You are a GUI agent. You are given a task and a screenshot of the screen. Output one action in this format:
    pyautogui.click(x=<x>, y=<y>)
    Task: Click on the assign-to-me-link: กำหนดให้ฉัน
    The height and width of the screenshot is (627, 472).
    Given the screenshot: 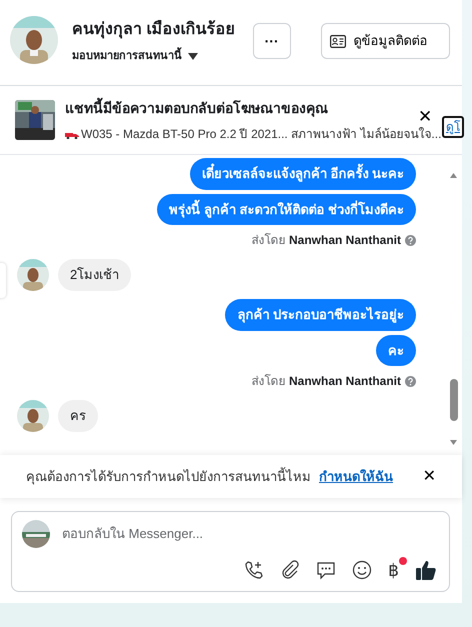 What is the action you would take?
    pyautogui.click(x=356, y=476)
    